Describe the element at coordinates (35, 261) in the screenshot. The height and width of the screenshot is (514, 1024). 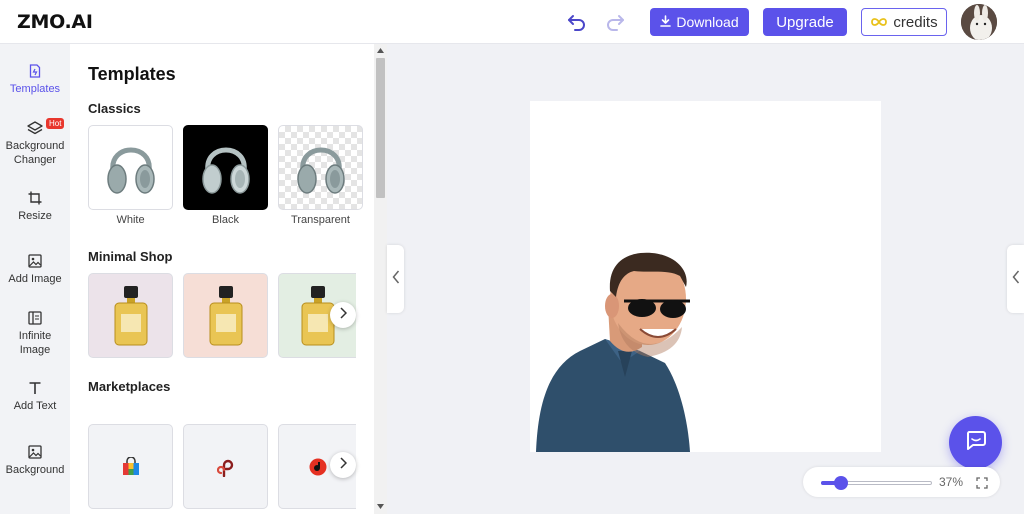
I see `image-icon` at that location.